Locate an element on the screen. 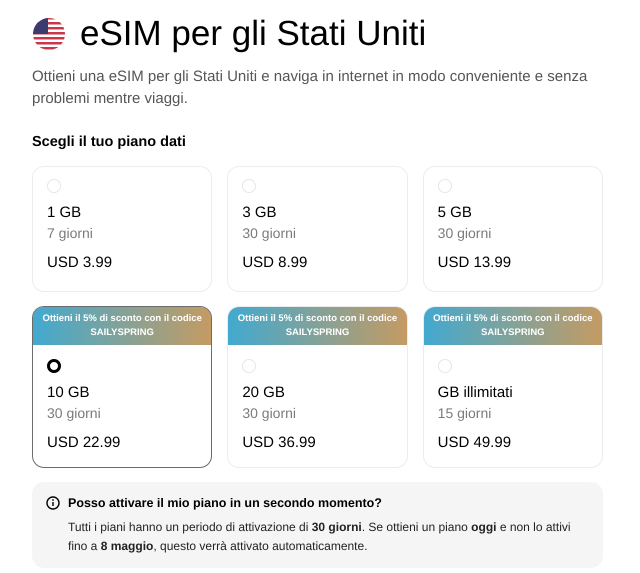 The height and width of the screenshot is (573, 640). page-subtitle: Ottieni una eSIM per gli Stati Uniti e naviga in internet in modo conveniente e senza problemi mentre viaggi. is located at coordinates (310, 88).